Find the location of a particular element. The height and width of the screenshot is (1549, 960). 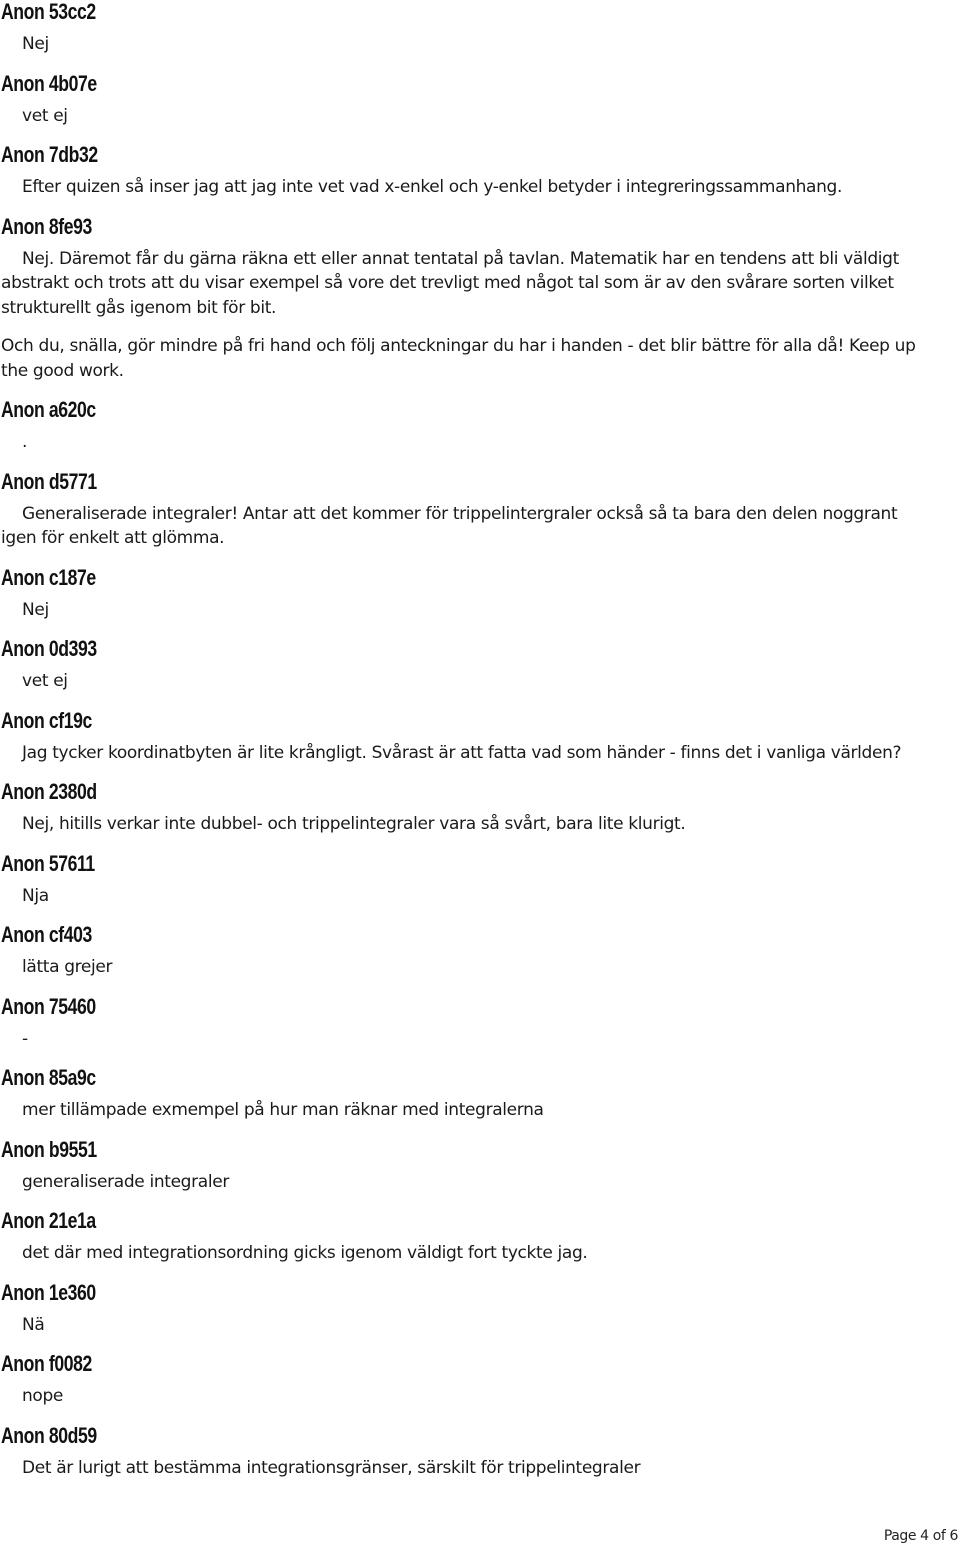

respondent-name: Anon 4b07e is located at coordinates (49, 83).